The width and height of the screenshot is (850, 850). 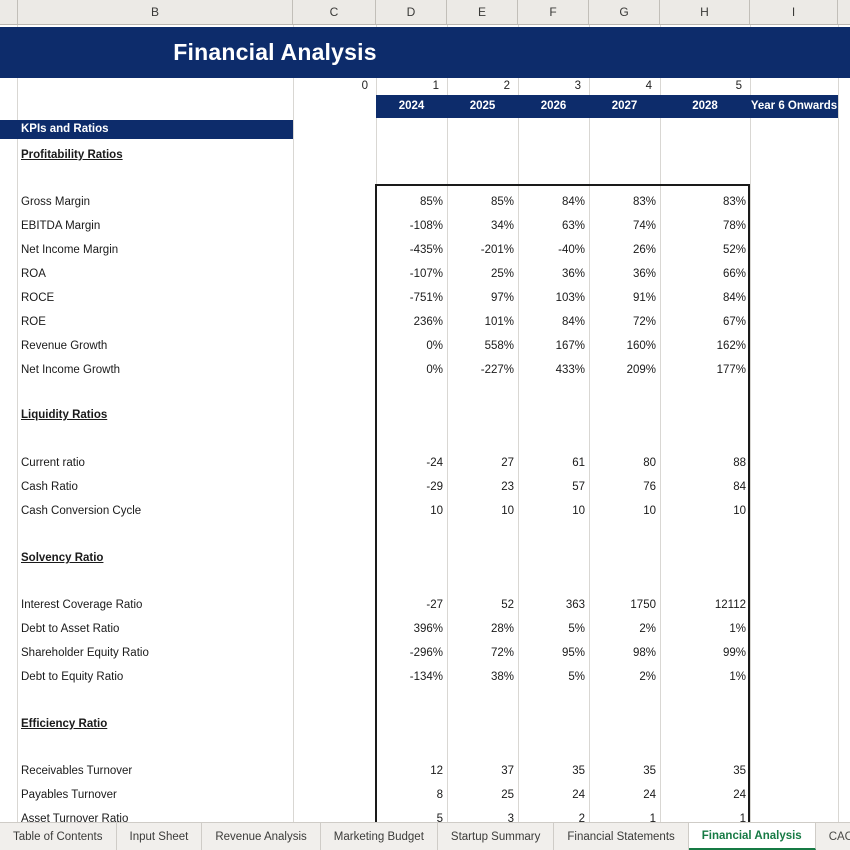 I want to click on data-cell: 23, so click(x=482, y=487).